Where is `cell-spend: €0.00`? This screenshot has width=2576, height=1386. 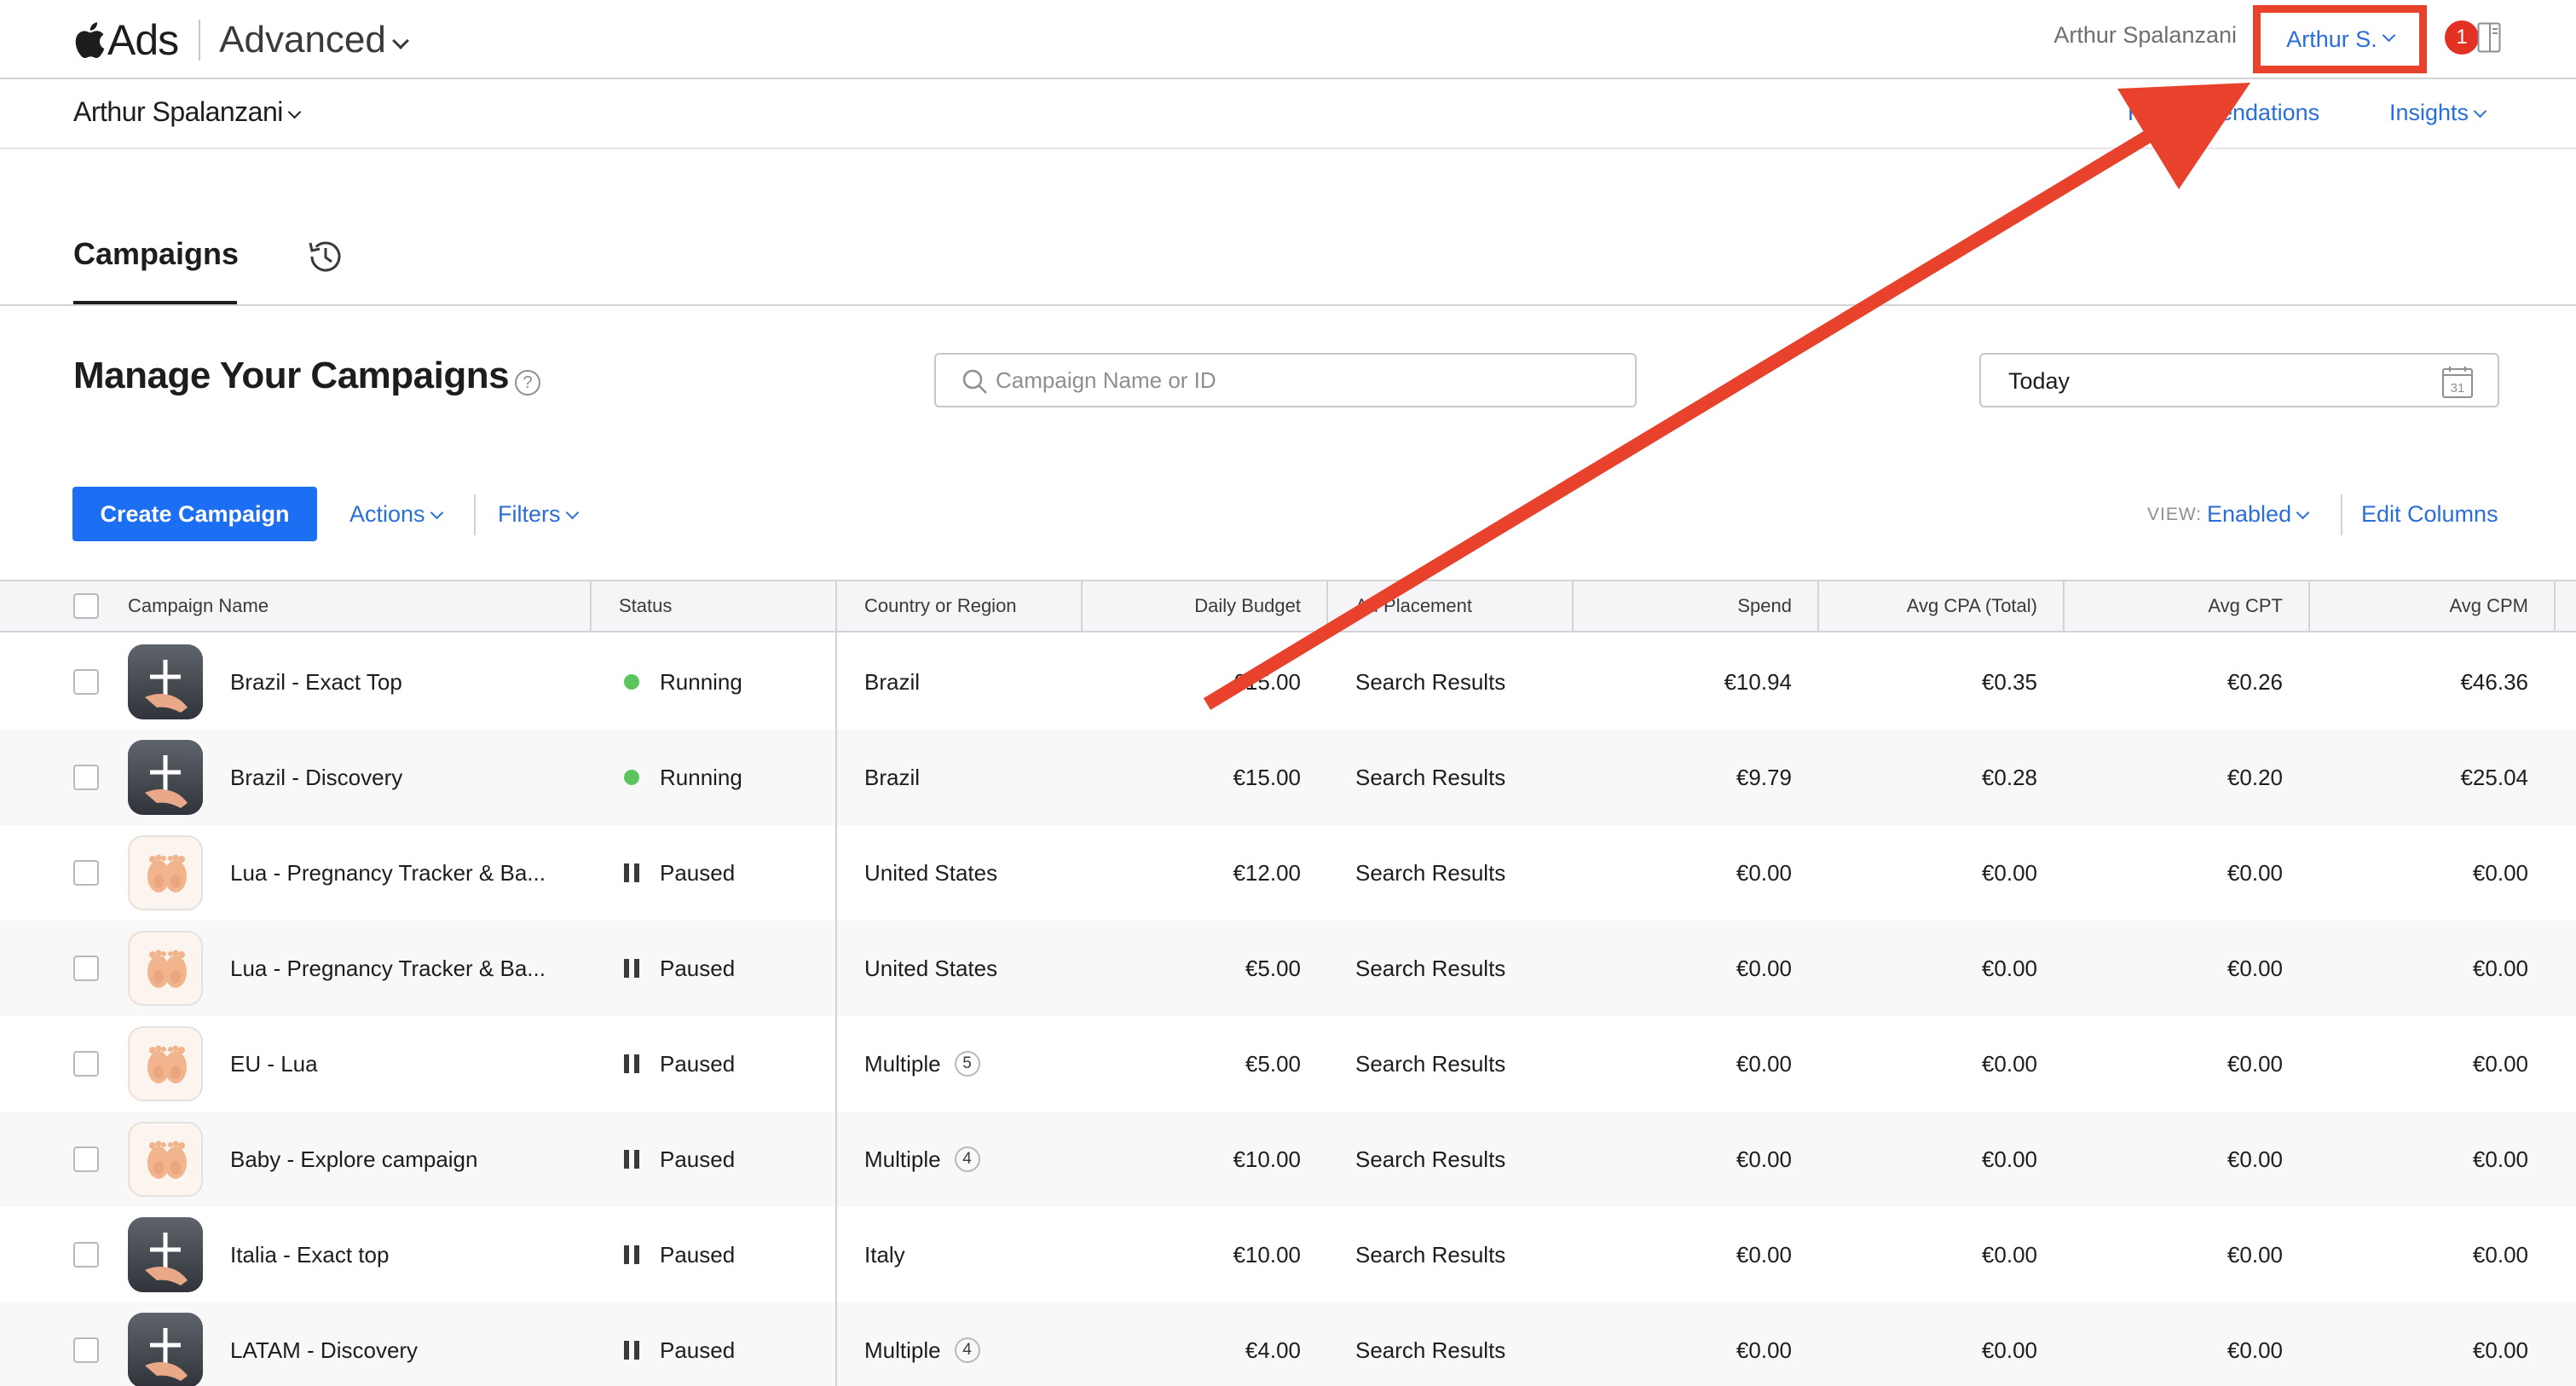 cell-spend: €0.00 is located at coordinates (1683, 1064).